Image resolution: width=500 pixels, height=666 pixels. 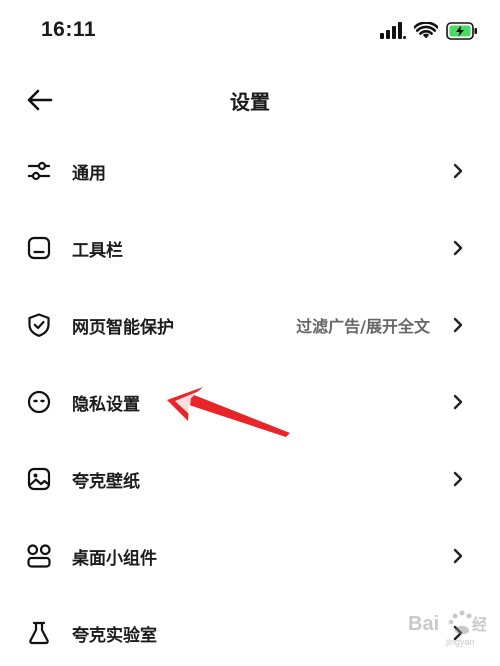 I want to click on page-title: 设置, so click(x=250, y=102).